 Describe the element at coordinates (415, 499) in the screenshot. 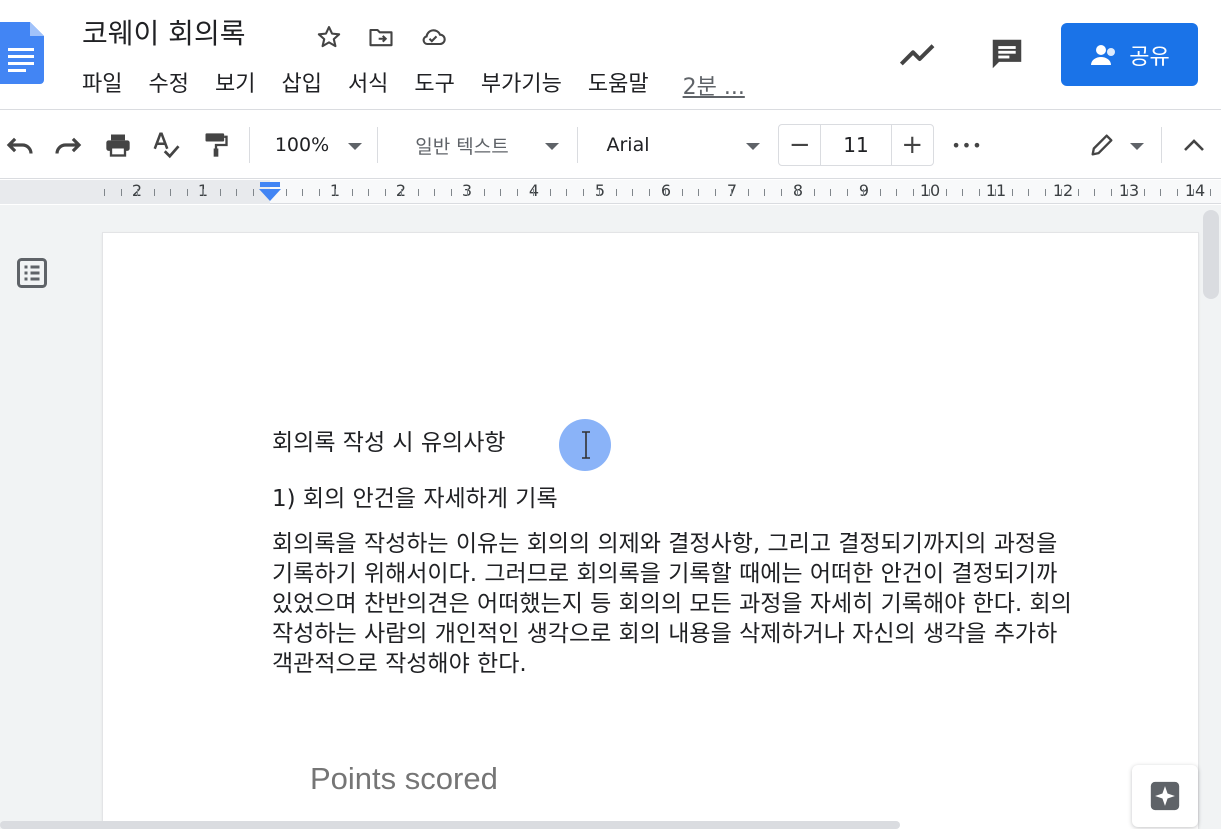

I see `document-subheading: 1) 회의 안건을 자세하게 기록` at that location.